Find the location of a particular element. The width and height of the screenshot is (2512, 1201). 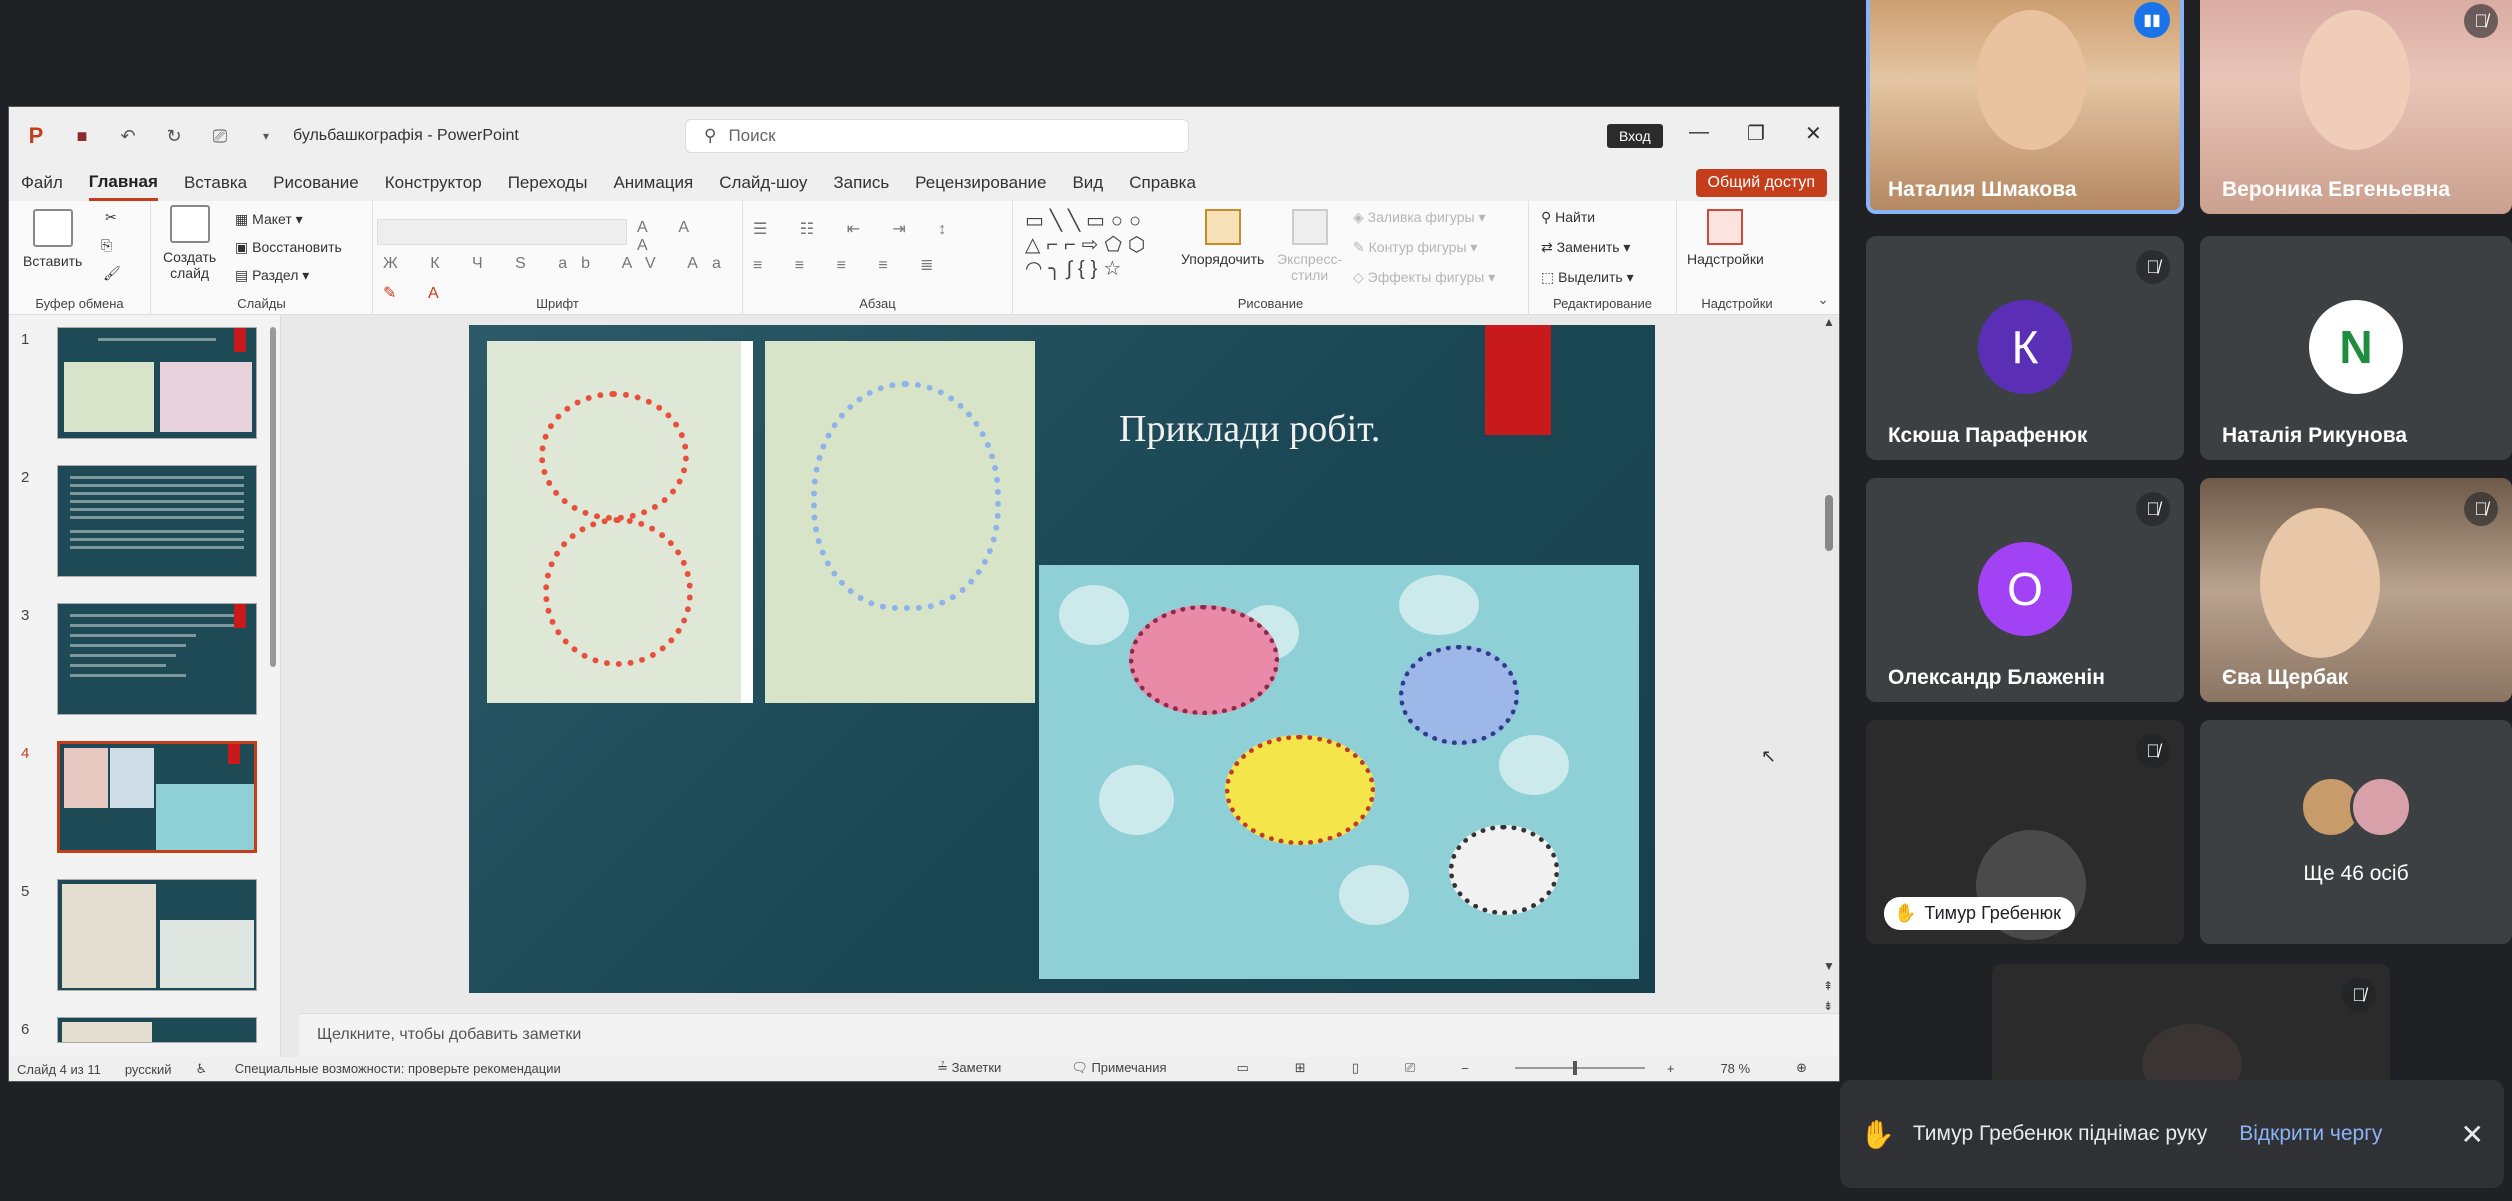

more-participants-label: Ще 46 осіб is located at coordinates (2356, 873).